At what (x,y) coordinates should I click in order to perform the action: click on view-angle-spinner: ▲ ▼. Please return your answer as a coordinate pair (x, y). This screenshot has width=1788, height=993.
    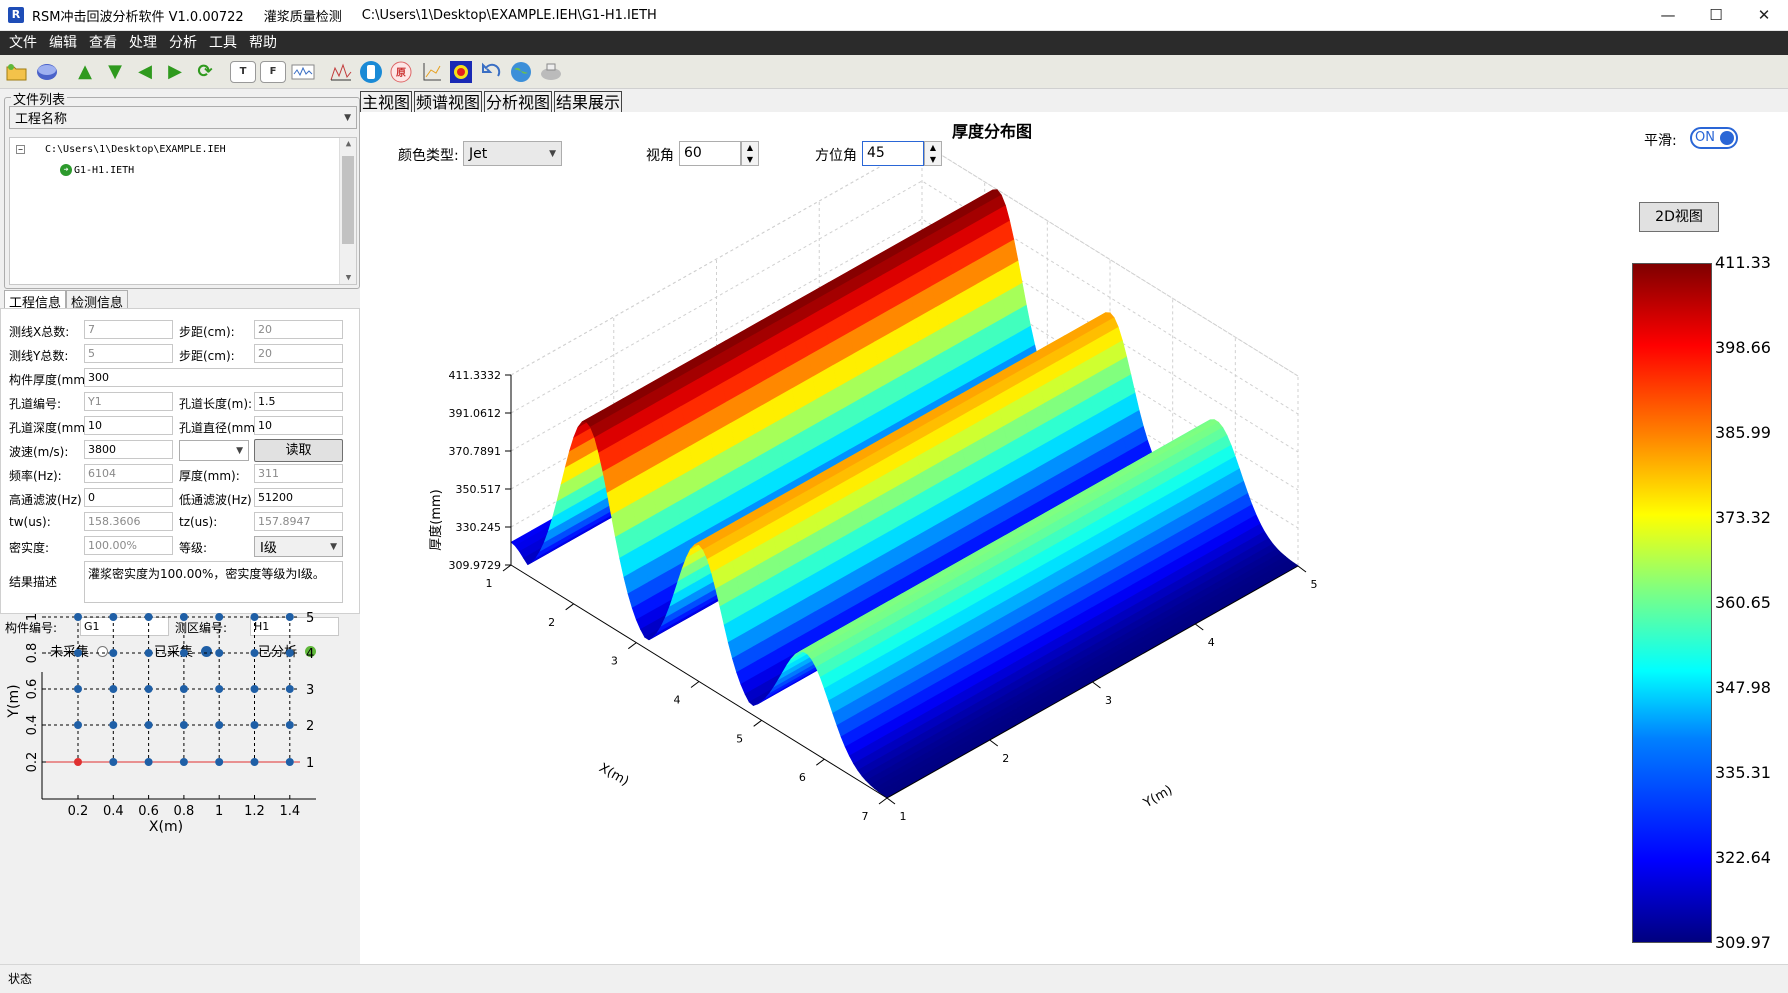
    Looking at the image, I should click on (750, 153).